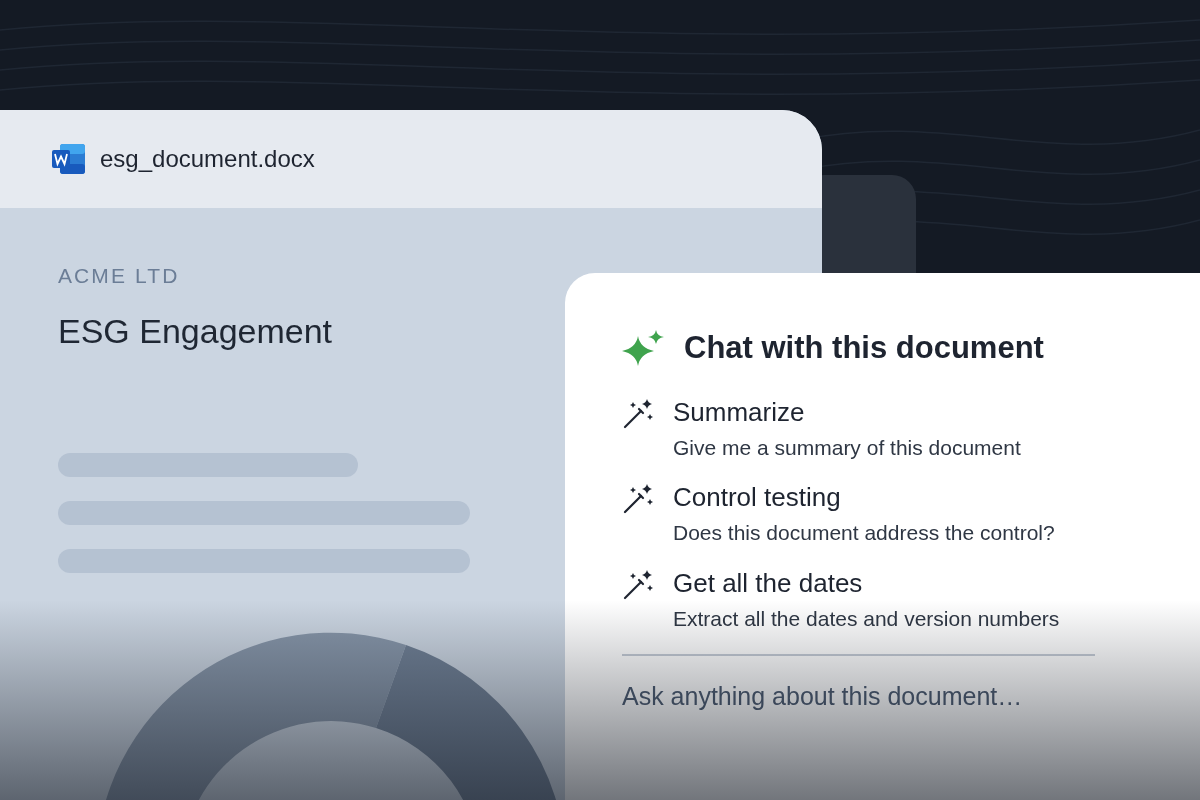 Image resolution: width=1200 pixels, height=800 pixels. I want to click on suggestion-title: Control testing, so click(864, 497).